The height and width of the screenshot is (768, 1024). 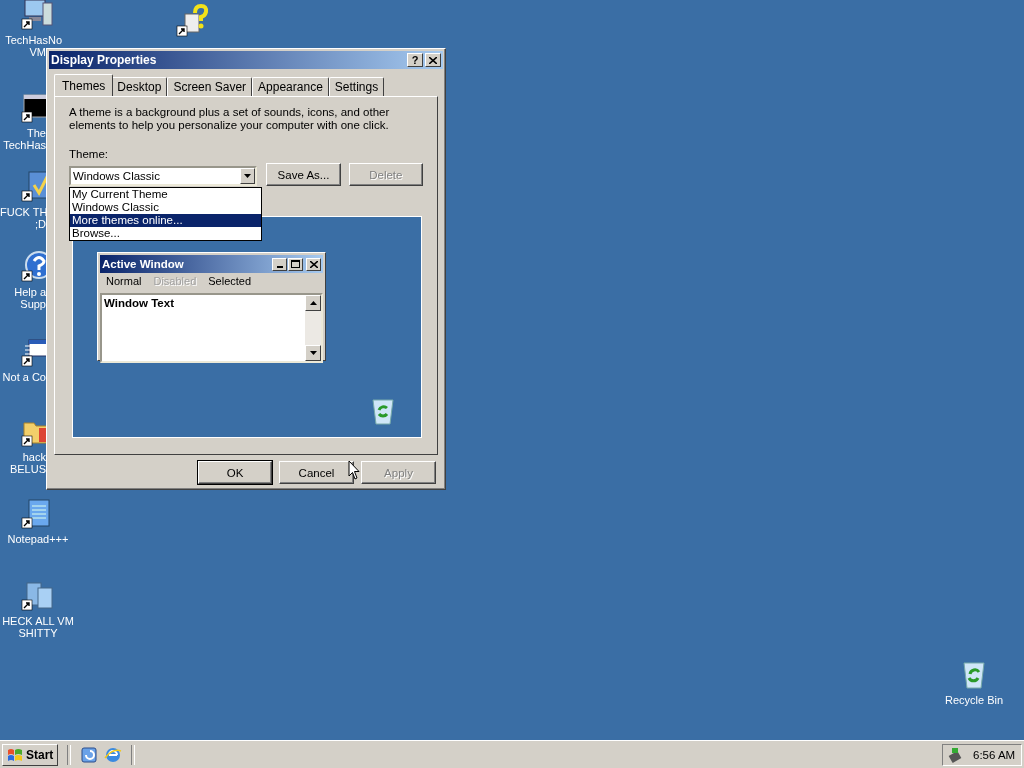 What do you see at coordinates (38, 15) in the screenshot?
I see `computer-icon` at bounding box center [38, 15].